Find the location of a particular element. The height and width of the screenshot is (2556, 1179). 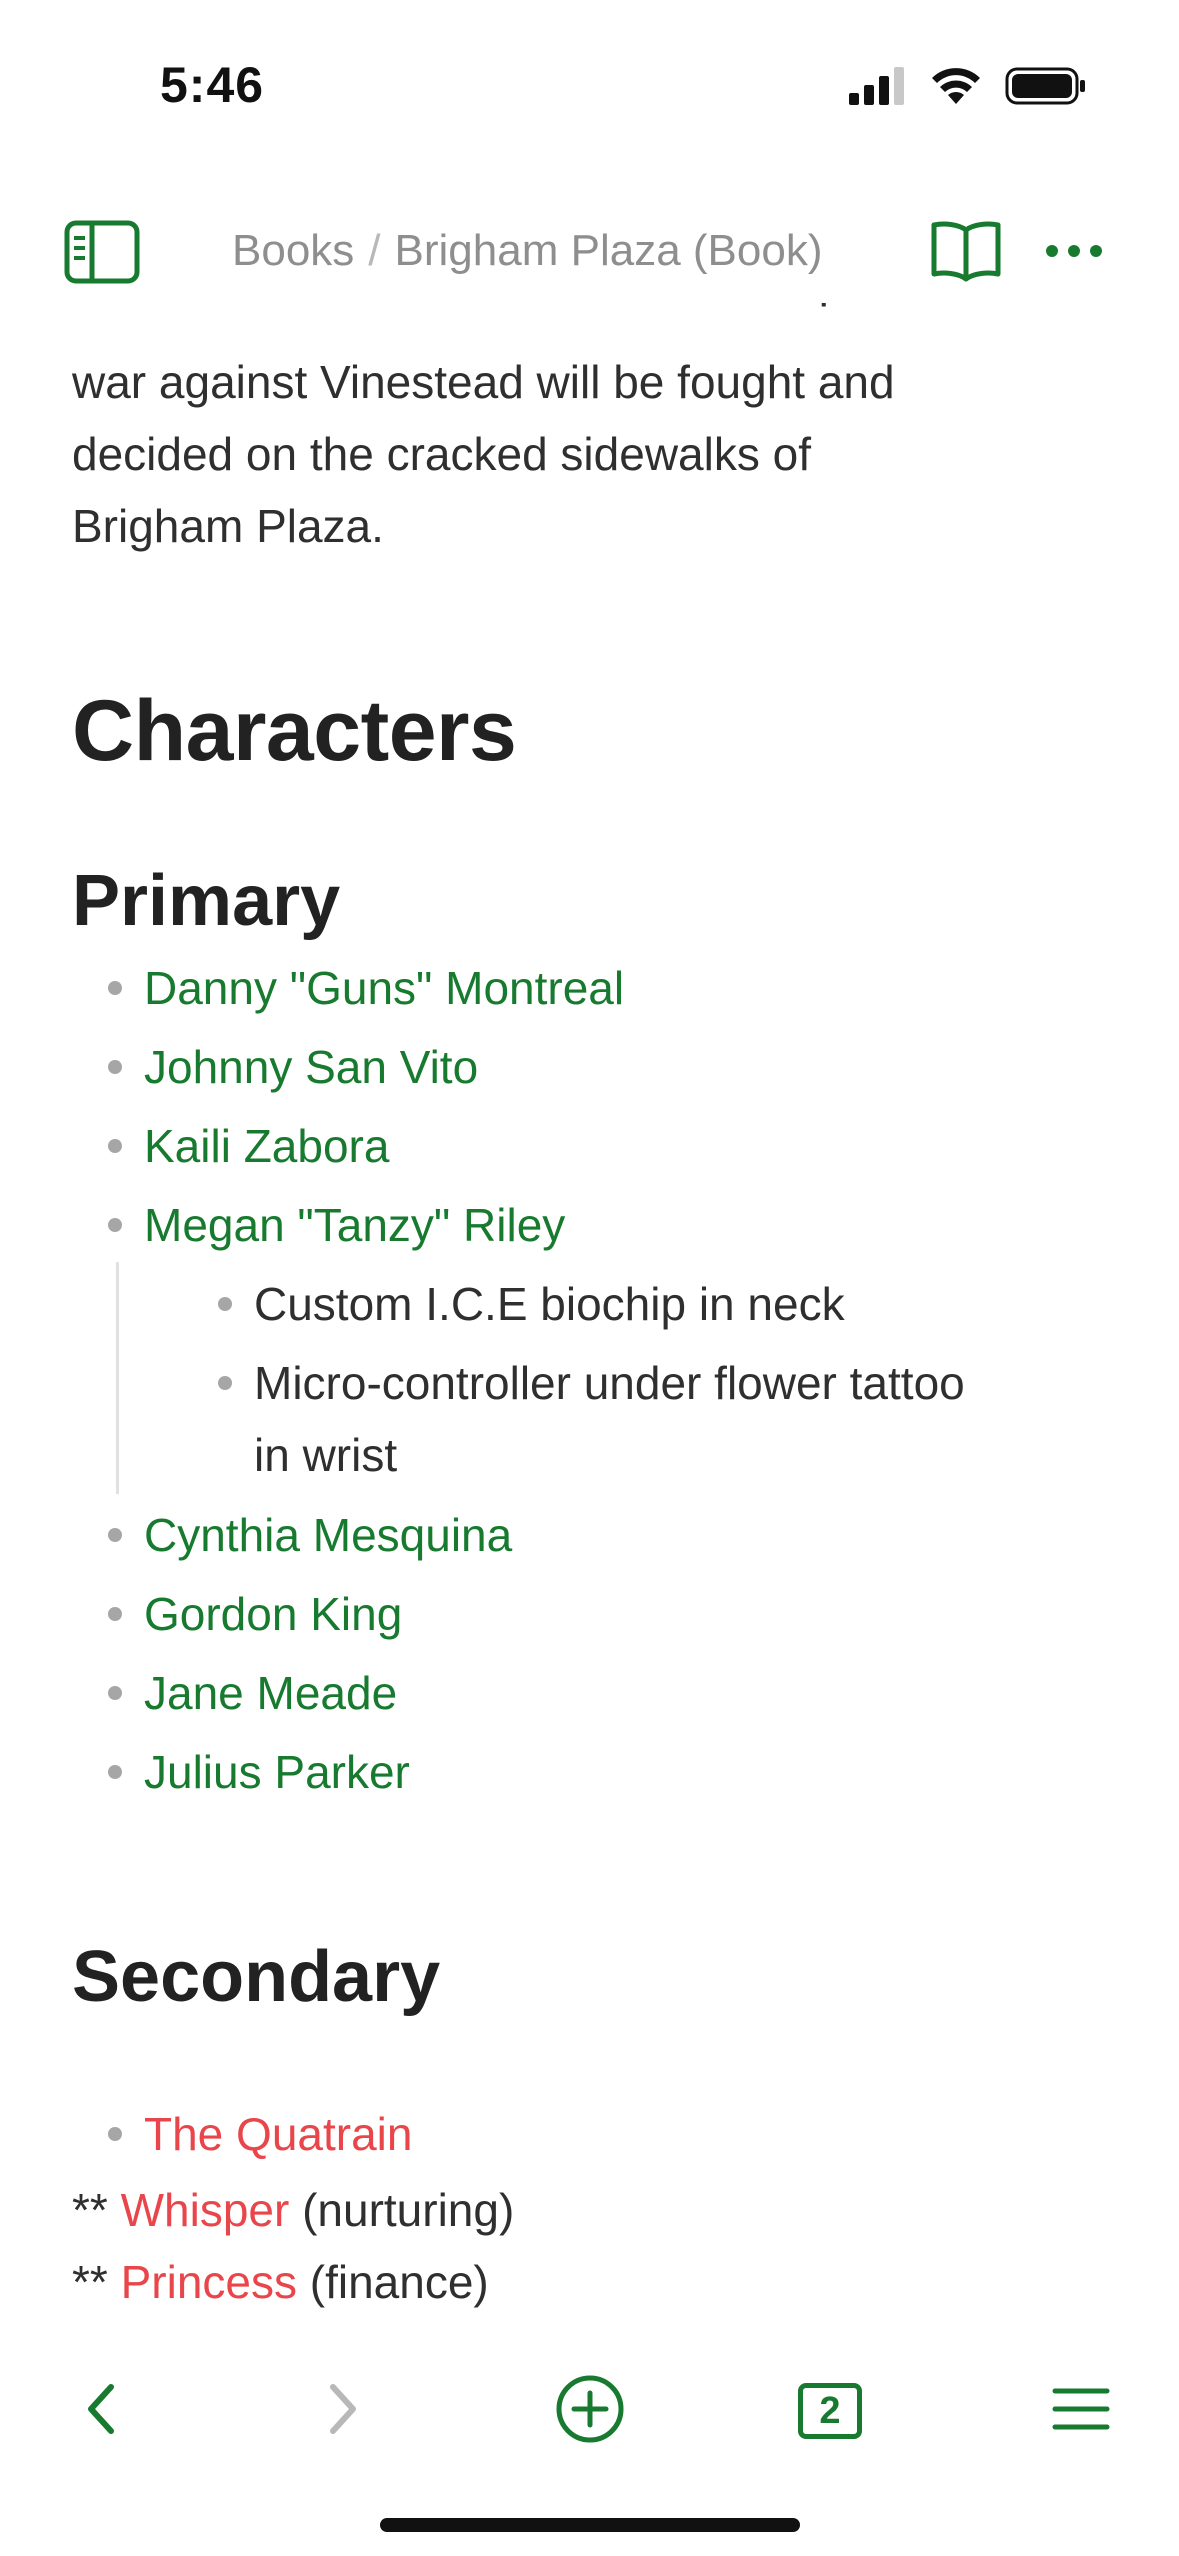

cellular-signal-icon is located at coordinates (878, 88).